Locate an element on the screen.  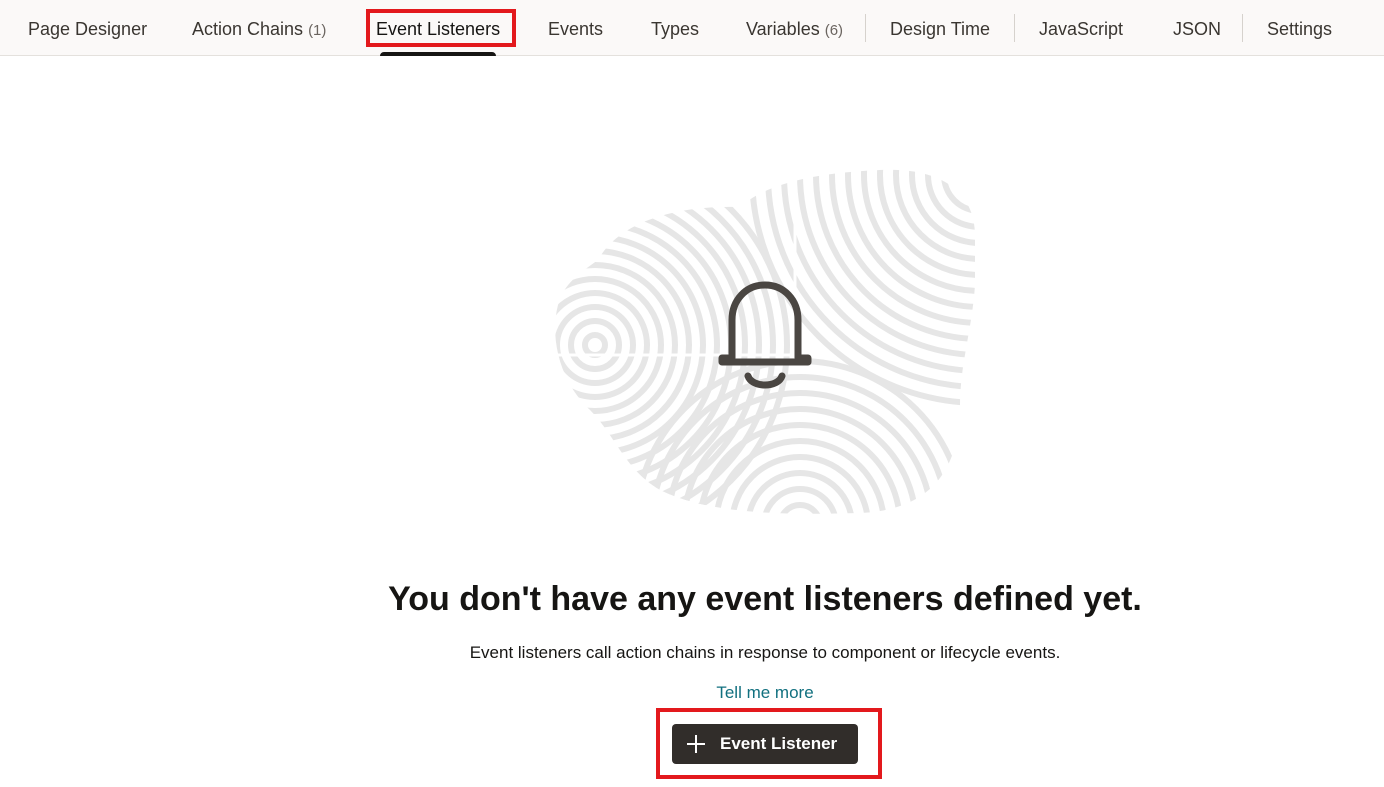
tab-label: Events is located at coordinates (576, 29).